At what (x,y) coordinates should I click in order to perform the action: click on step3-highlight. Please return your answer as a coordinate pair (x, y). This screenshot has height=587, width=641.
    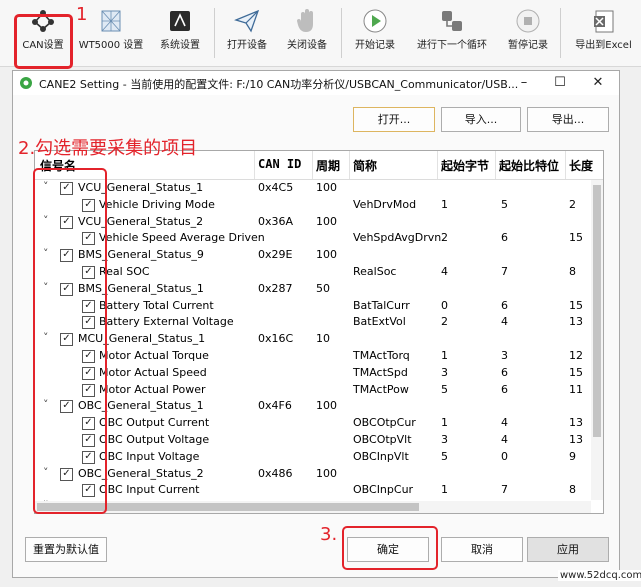
    Looking at the image, I should click on (390, 548).